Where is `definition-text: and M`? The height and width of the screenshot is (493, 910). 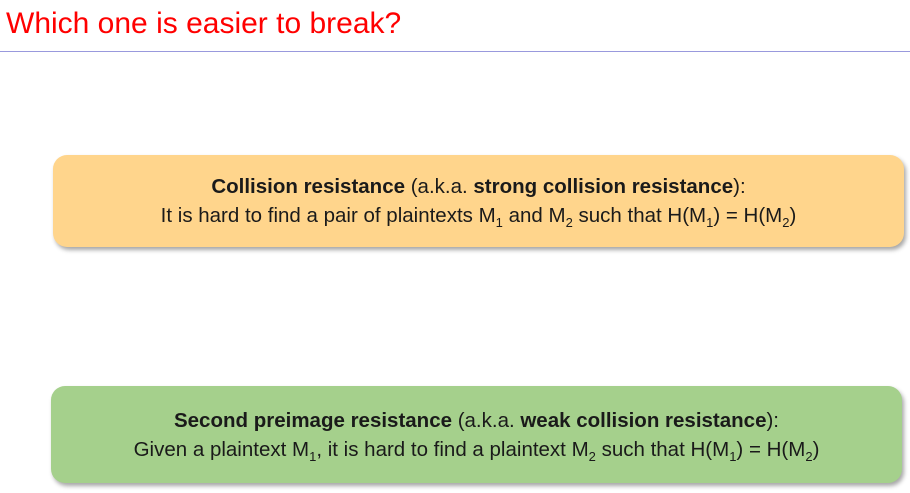
definition-text: and M is located at coordinates (534, 215).